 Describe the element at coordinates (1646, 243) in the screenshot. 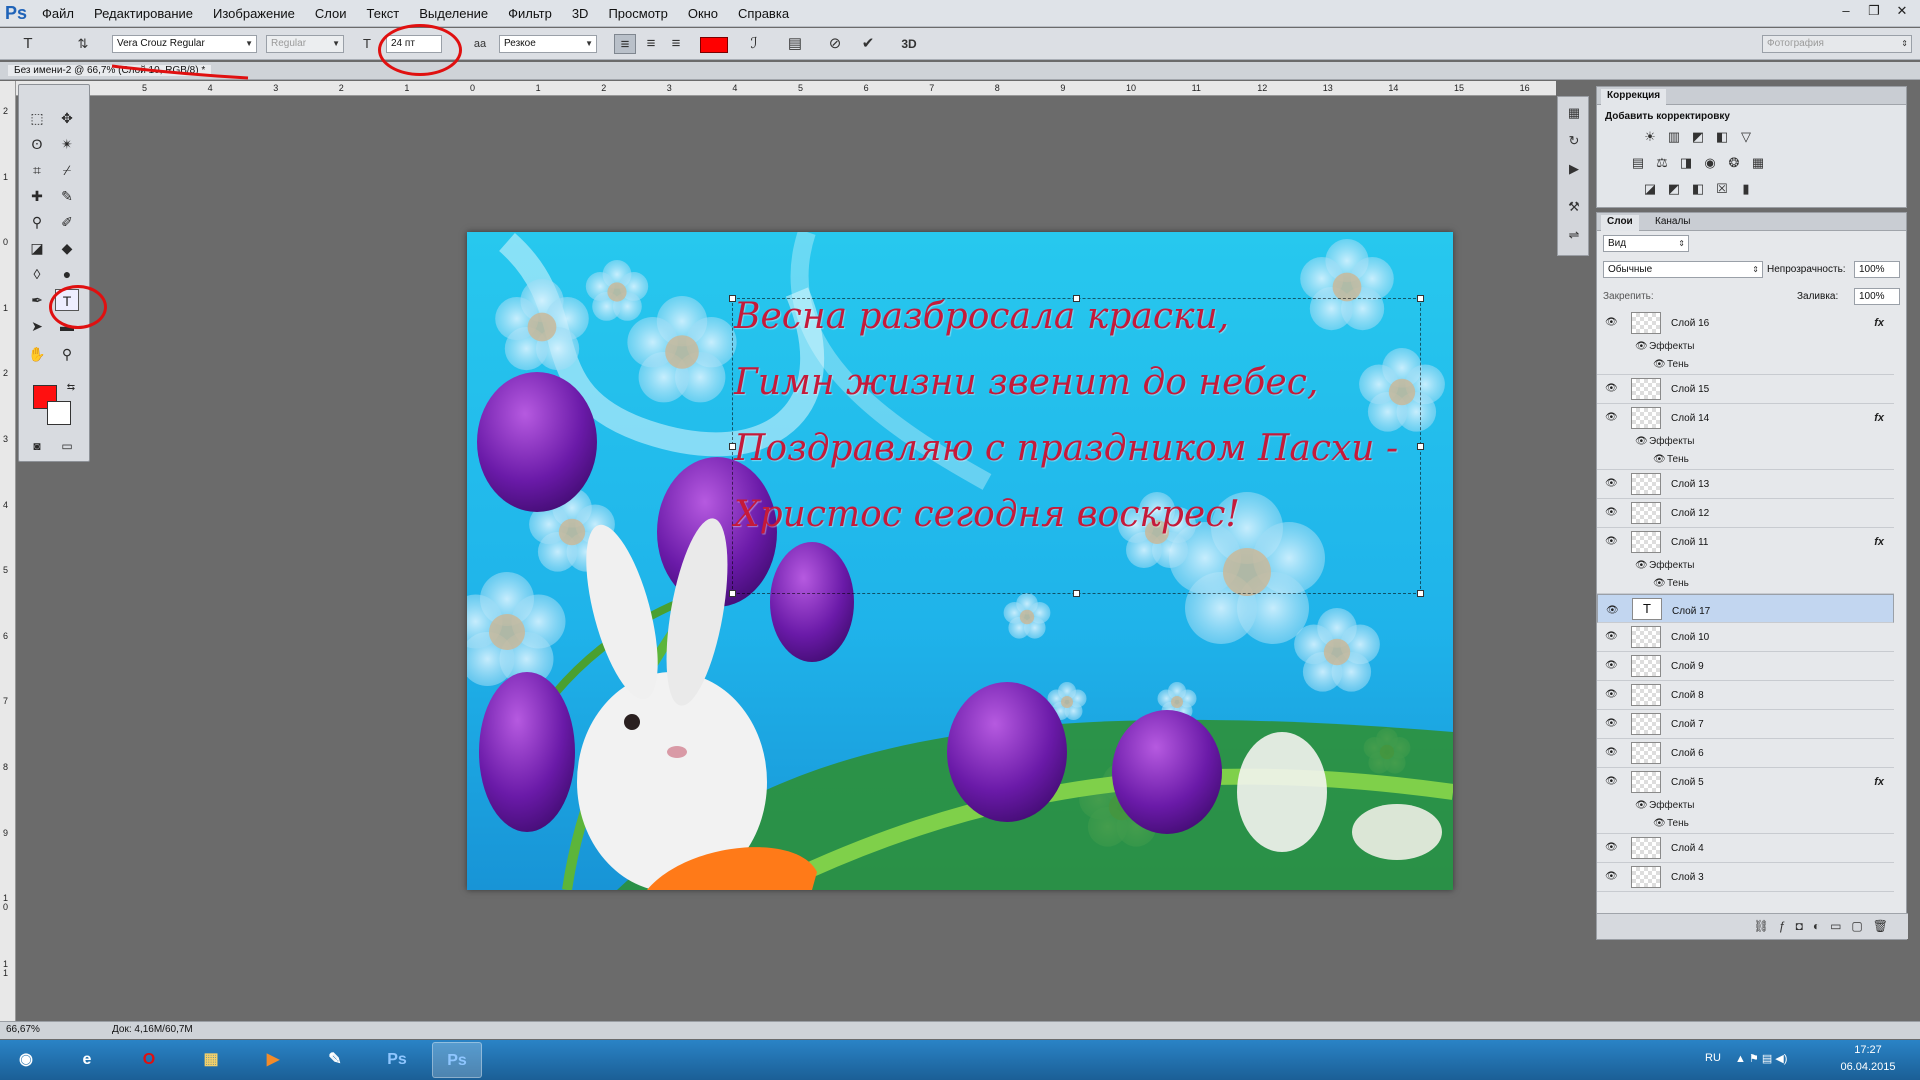

I see `layer-filter-select: Вид ⇕` at that location.